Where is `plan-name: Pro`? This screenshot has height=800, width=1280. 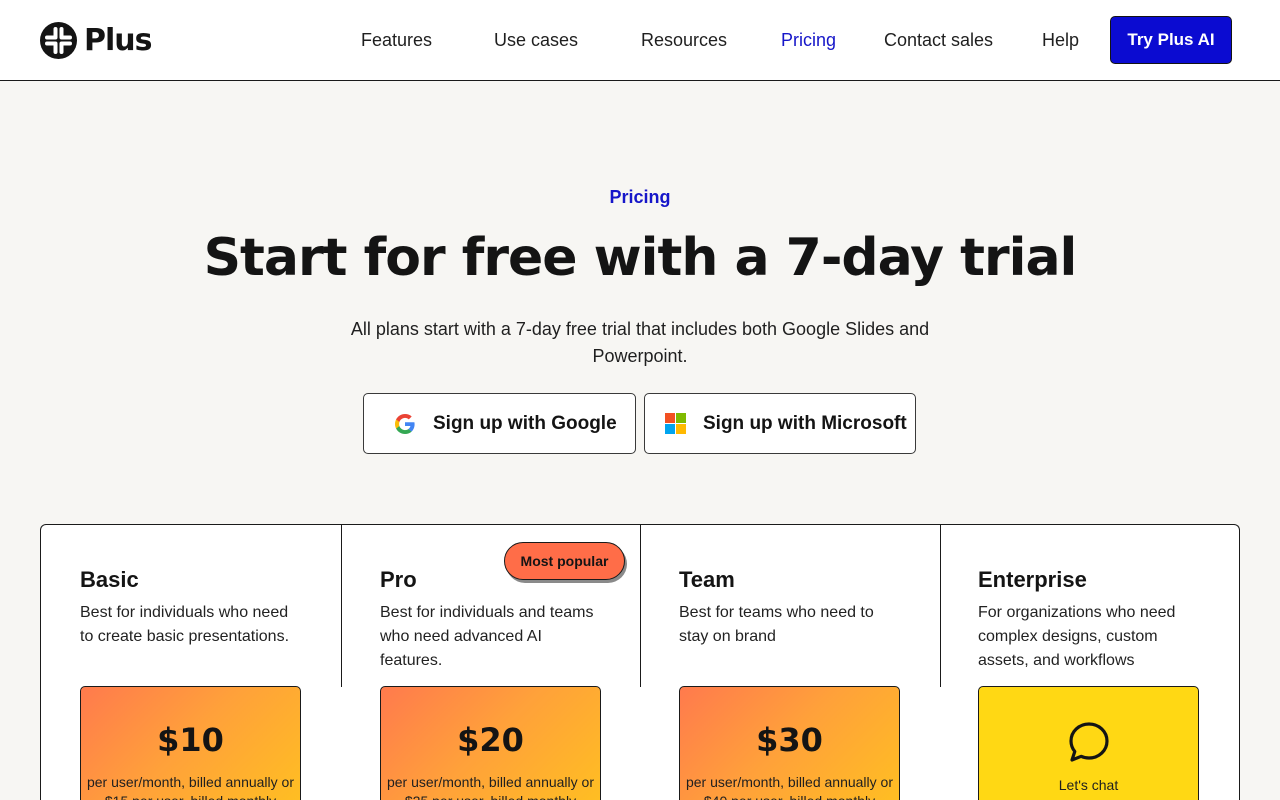
plan-name: Pro is located at coordinates (398, 579).